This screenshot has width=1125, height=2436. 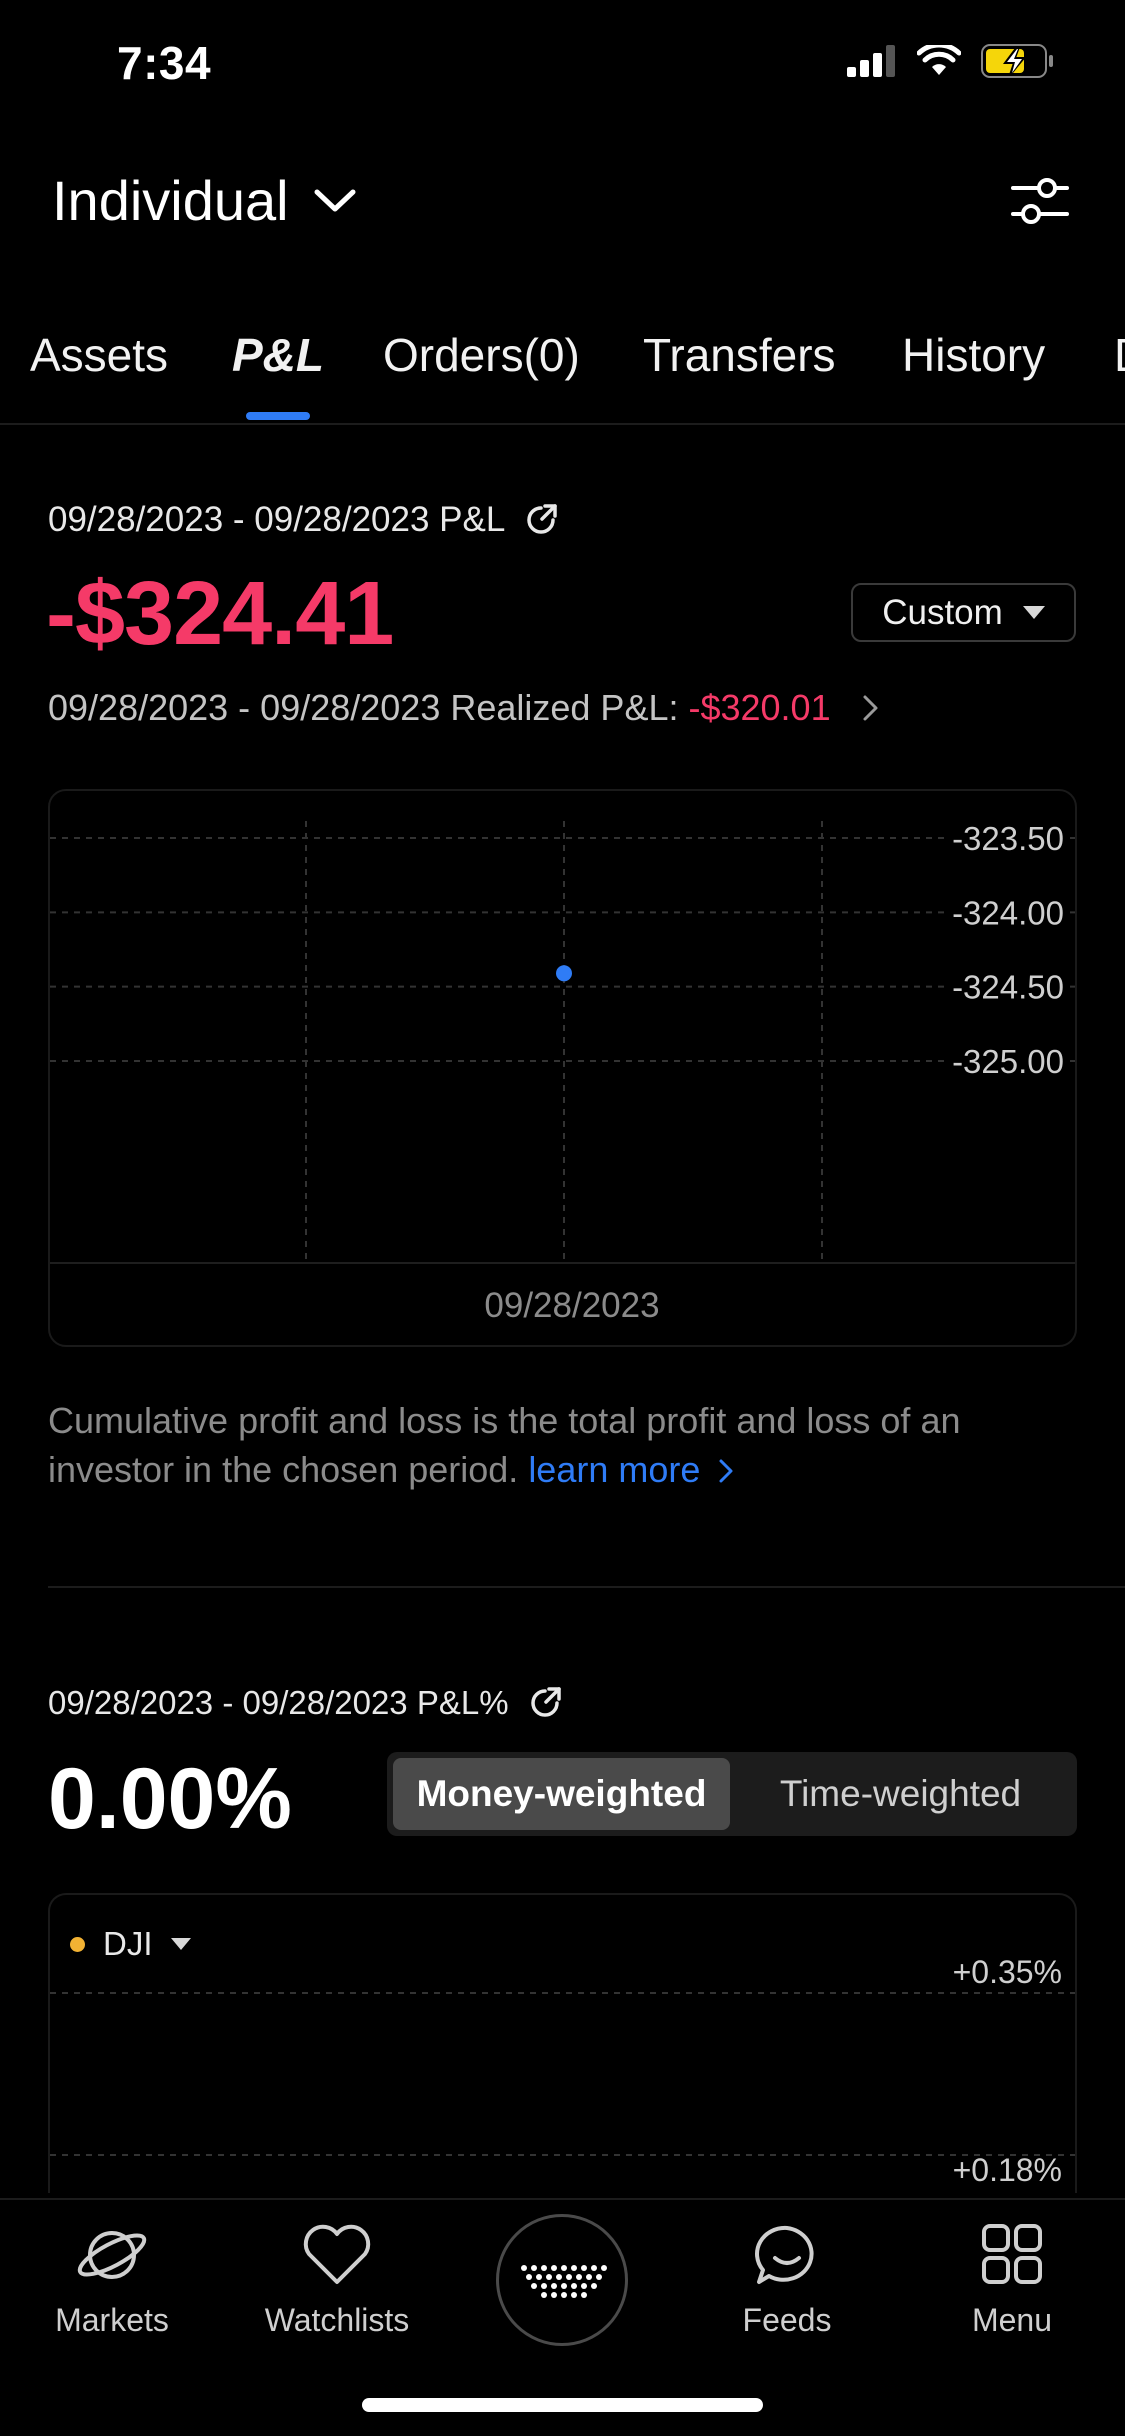 I want to click on nav-label: Feeds, so click(x=787, y=2320).